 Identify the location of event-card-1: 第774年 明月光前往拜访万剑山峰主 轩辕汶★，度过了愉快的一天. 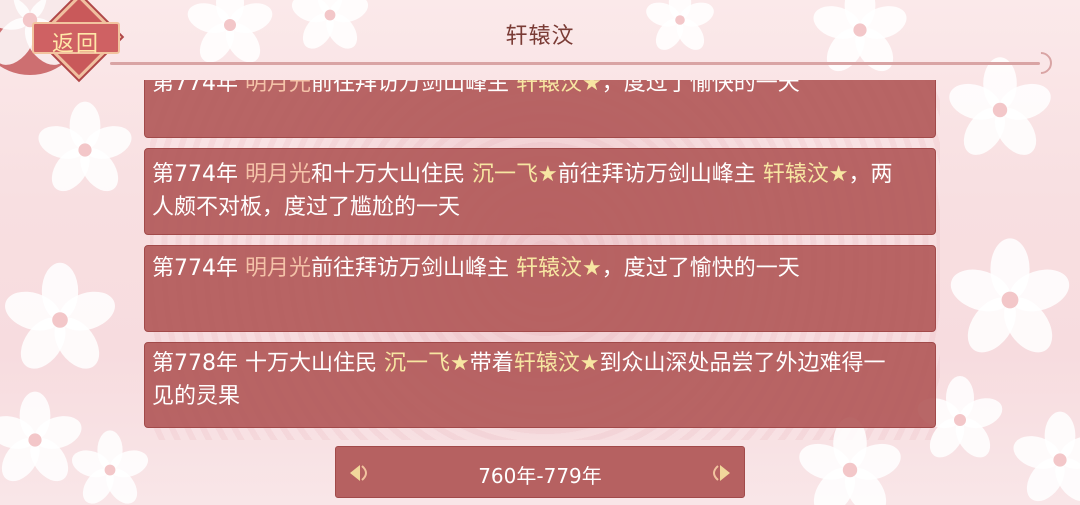
(540, 109).